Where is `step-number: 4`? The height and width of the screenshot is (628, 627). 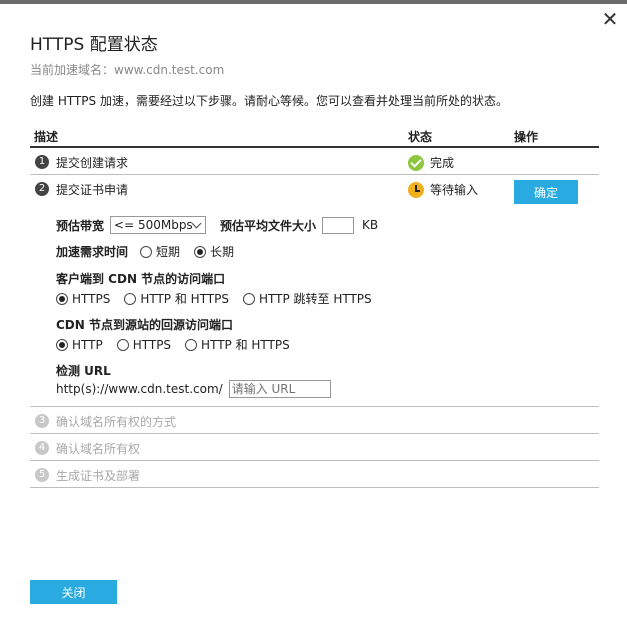
step-number: 4 is located at coordinates (42, 448).